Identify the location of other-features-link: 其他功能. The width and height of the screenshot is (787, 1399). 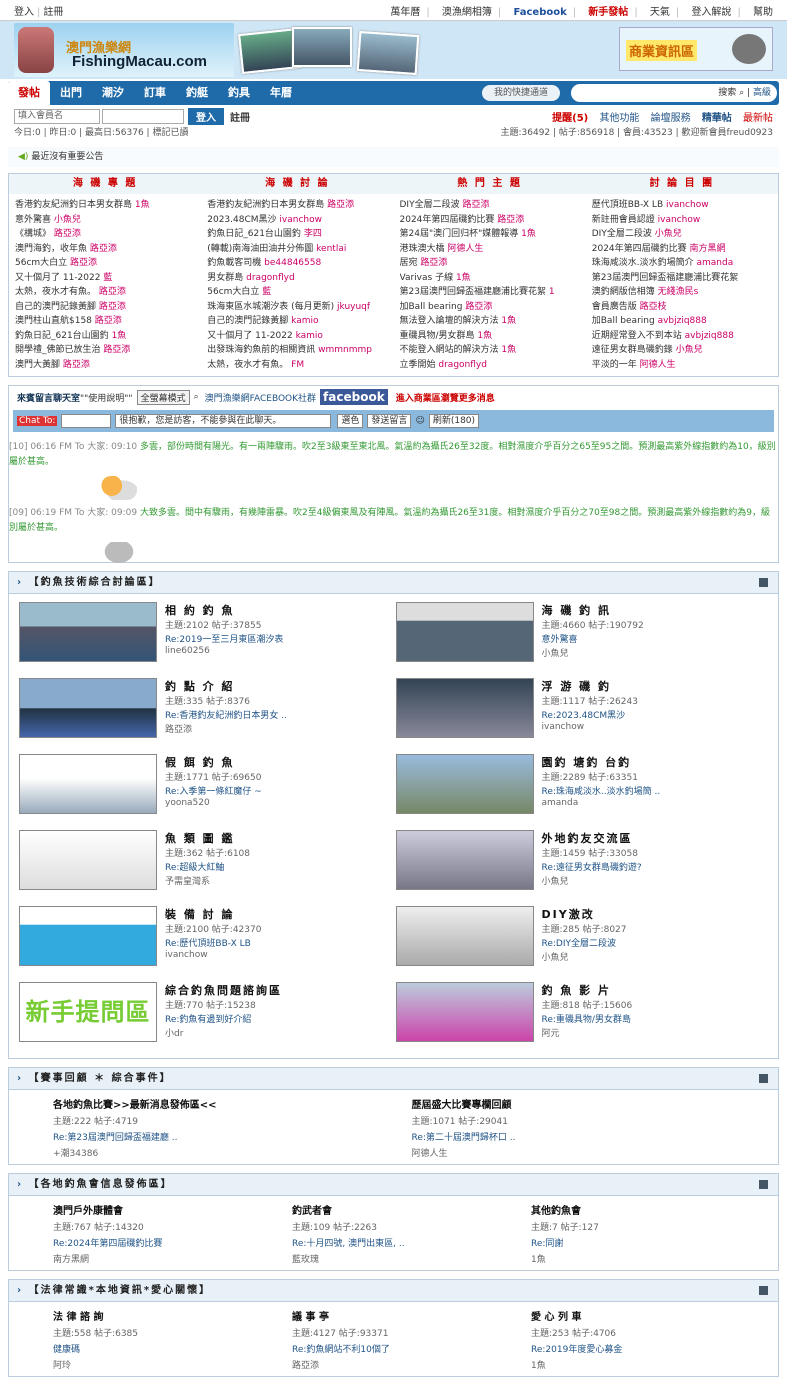
(619, 118).